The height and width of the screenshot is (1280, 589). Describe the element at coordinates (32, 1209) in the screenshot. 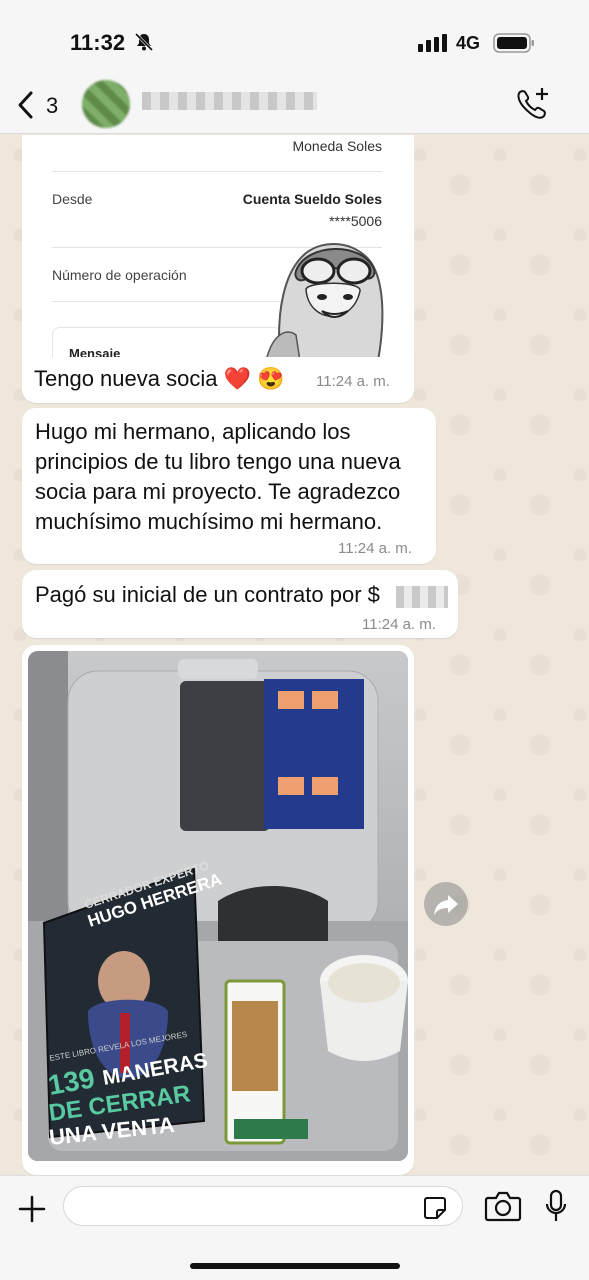

I see `plus-icon` at that location.